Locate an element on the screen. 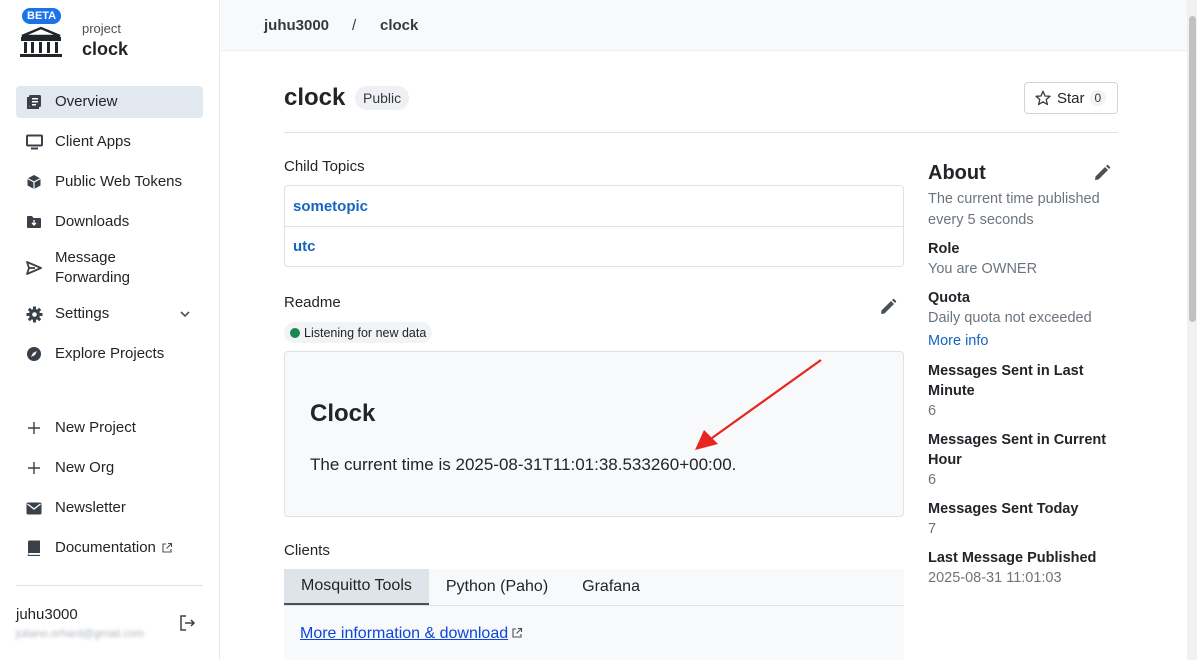  folder-download-icon is located at coordinates (34, 222).